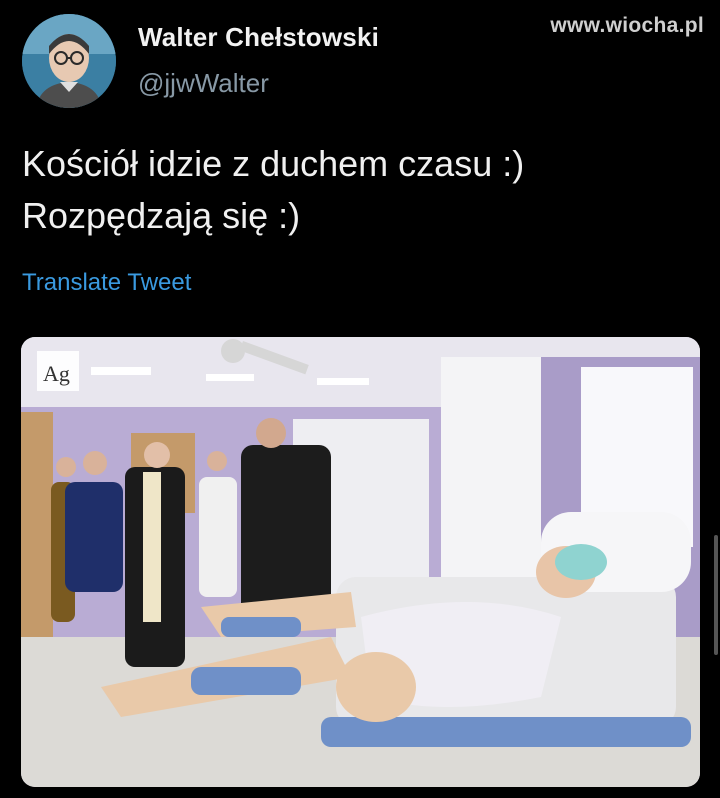 Image resolution: width=720 pixels, height=798 pixels. What do you see at coordinates (203, 83) in the screenshot?
I see `user-handle: @jjwWalter` at bounding box center [203, 83].